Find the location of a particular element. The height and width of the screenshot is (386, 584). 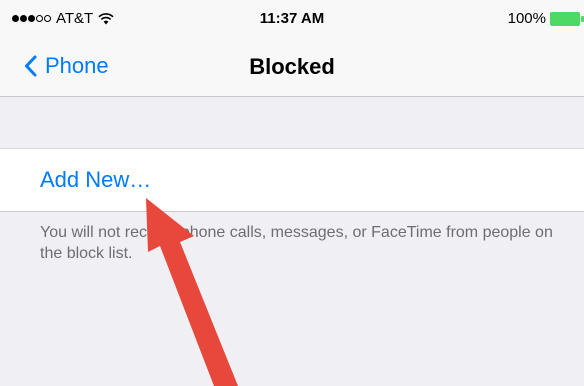

status-time: 11:37 AM is located at coordinates (292, 18).